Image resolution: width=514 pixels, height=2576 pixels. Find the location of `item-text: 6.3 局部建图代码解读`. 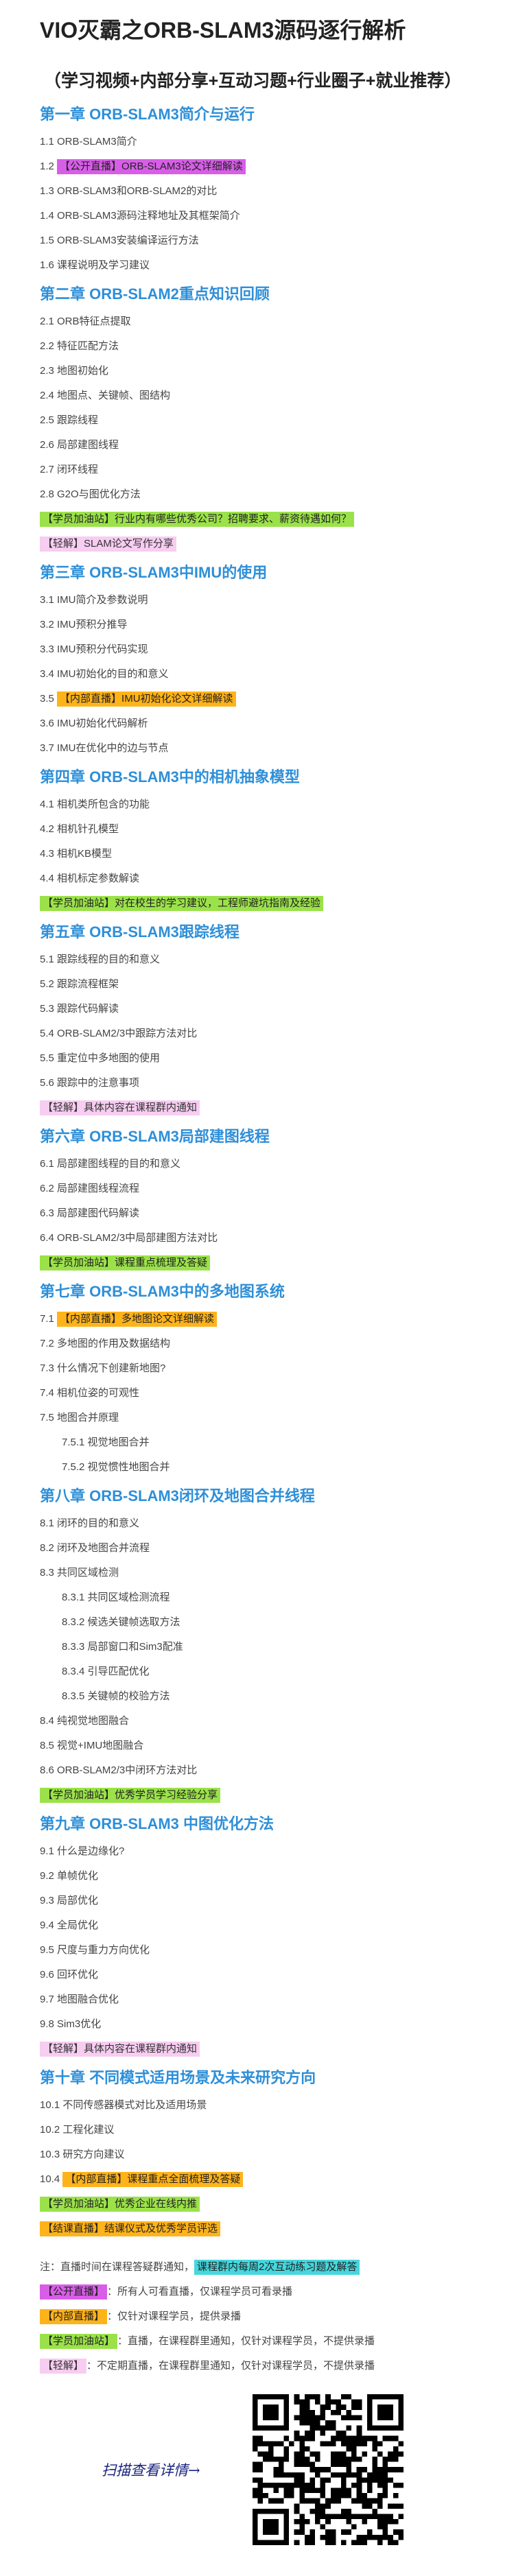

item-text: 6.3 局部建图代码解读 is located at coordinates (90, 1213).